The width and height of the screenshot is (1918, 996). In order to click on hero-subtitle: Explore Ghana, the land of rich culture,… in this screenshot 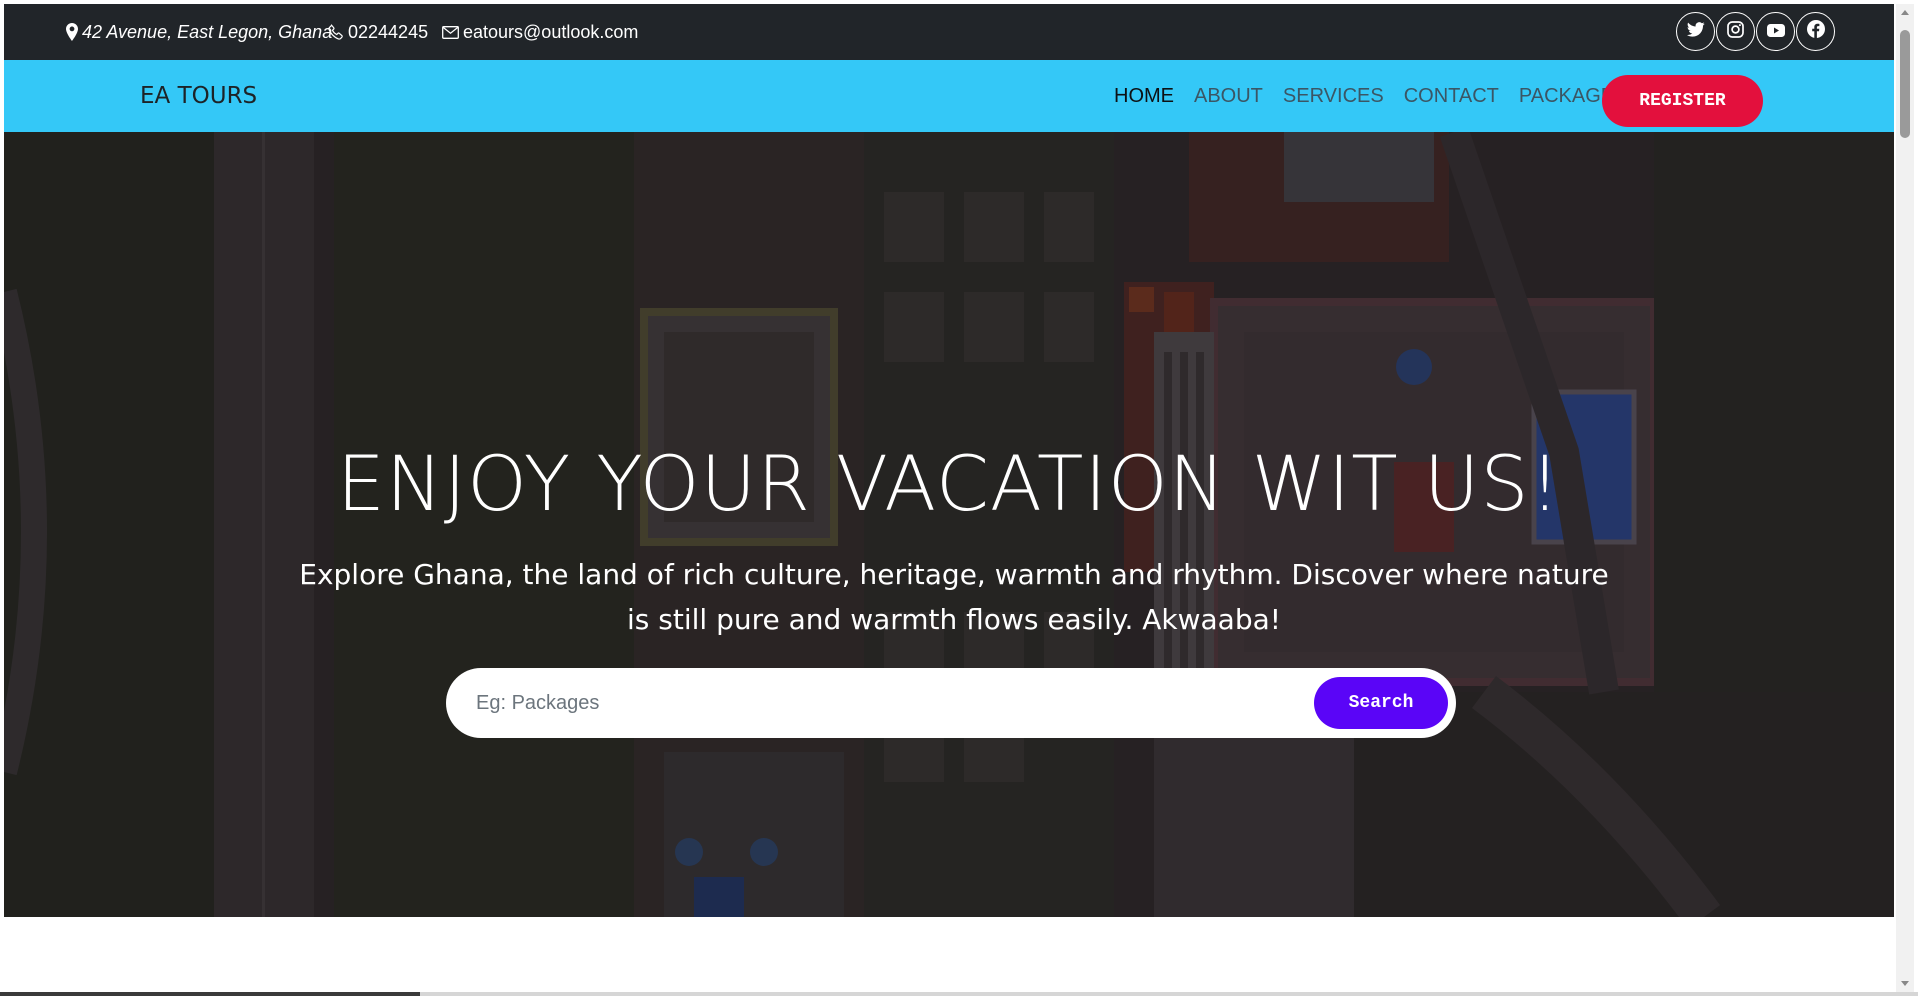, I will do `click(954, 597)`.